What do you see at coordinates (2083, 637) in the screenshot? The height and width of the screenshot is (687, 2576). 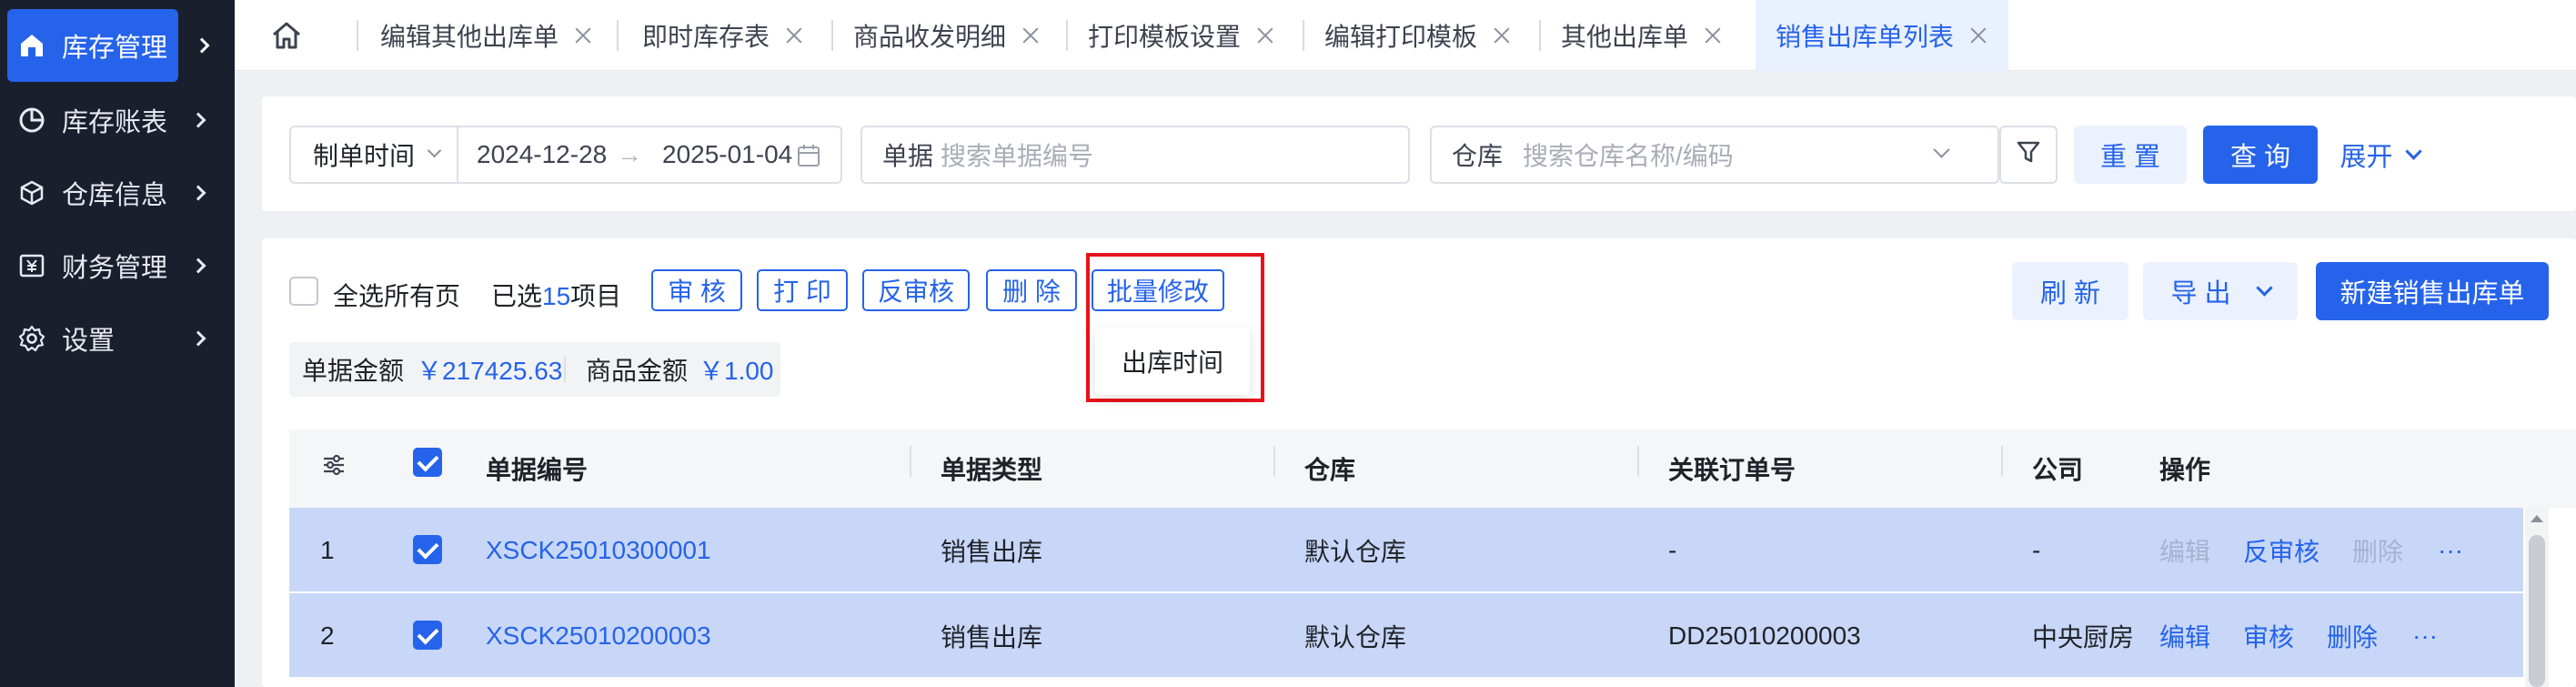 I see `row-company: 中央厨房` at bounding box center [2083, 637].